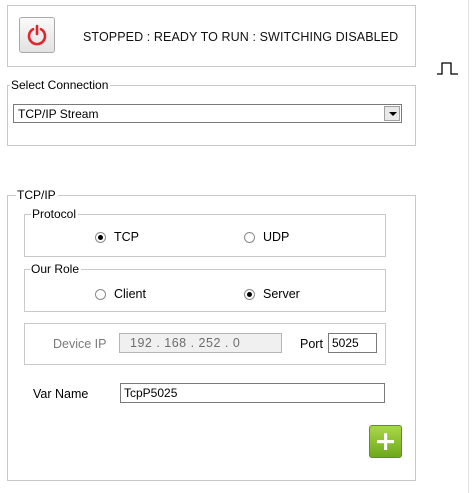 Image resolution: width=472 pixels, height=493 pixels. I want to click on radio-udp: UDP, so click(266, 237).